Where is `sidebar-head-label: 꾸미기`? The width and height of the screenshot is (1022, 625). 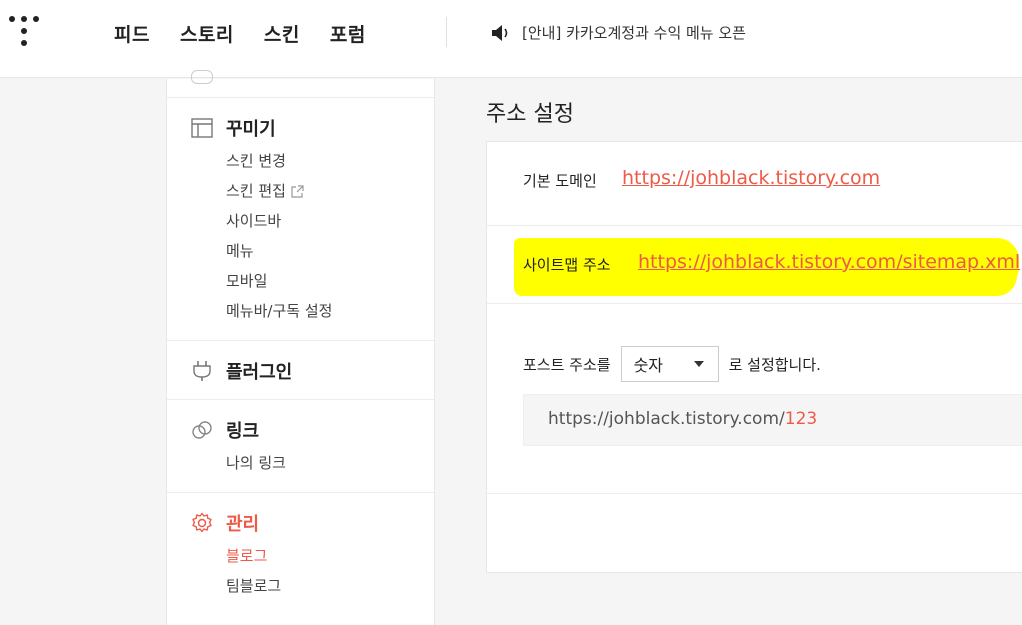 sidebar-head-label: 꾸미기 is located at coordinates (251, 129).